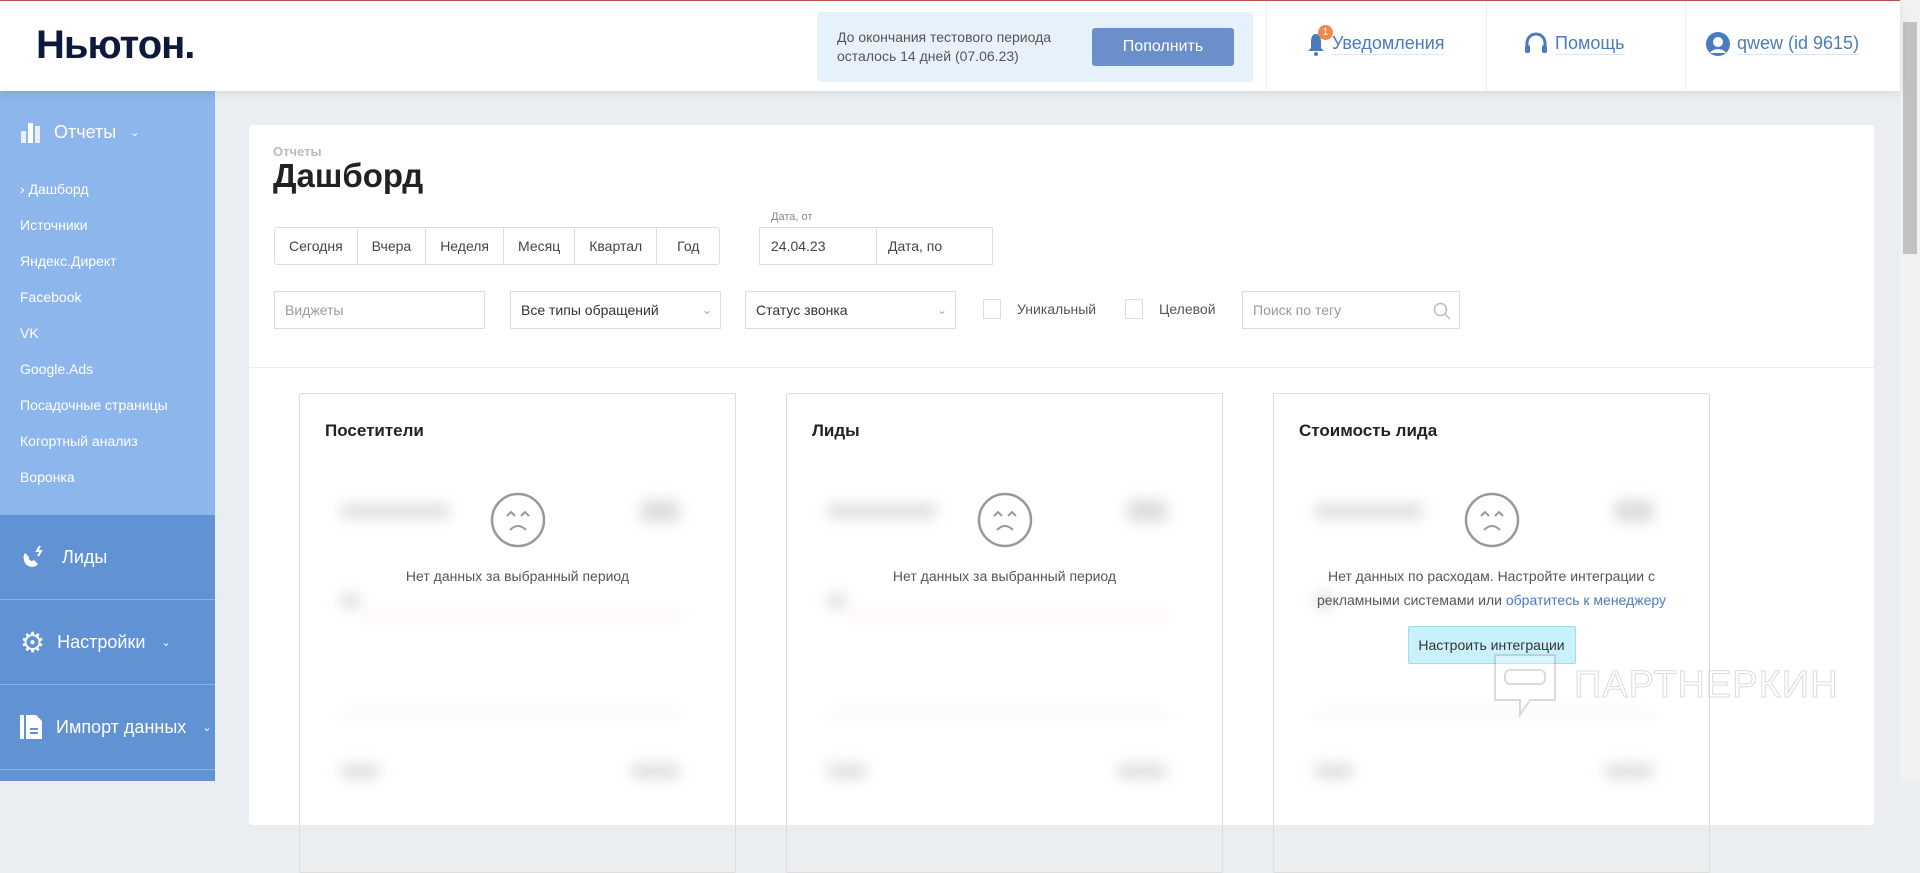  Describe the element at coordinates (94, 405) in the screenshot. I see `sidebar-item-landing-pages: Посадочные страницы` at that location.